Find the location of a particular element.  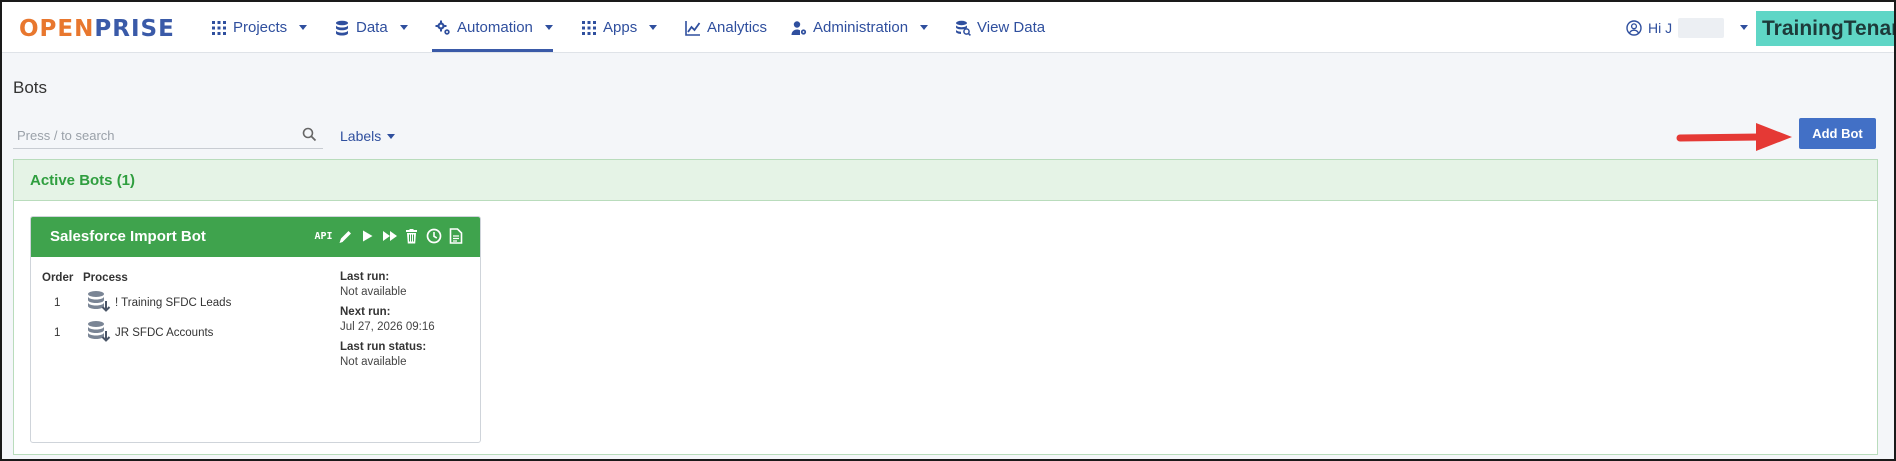

labels-dropdown: Labels is located at coordinates (368, 136).